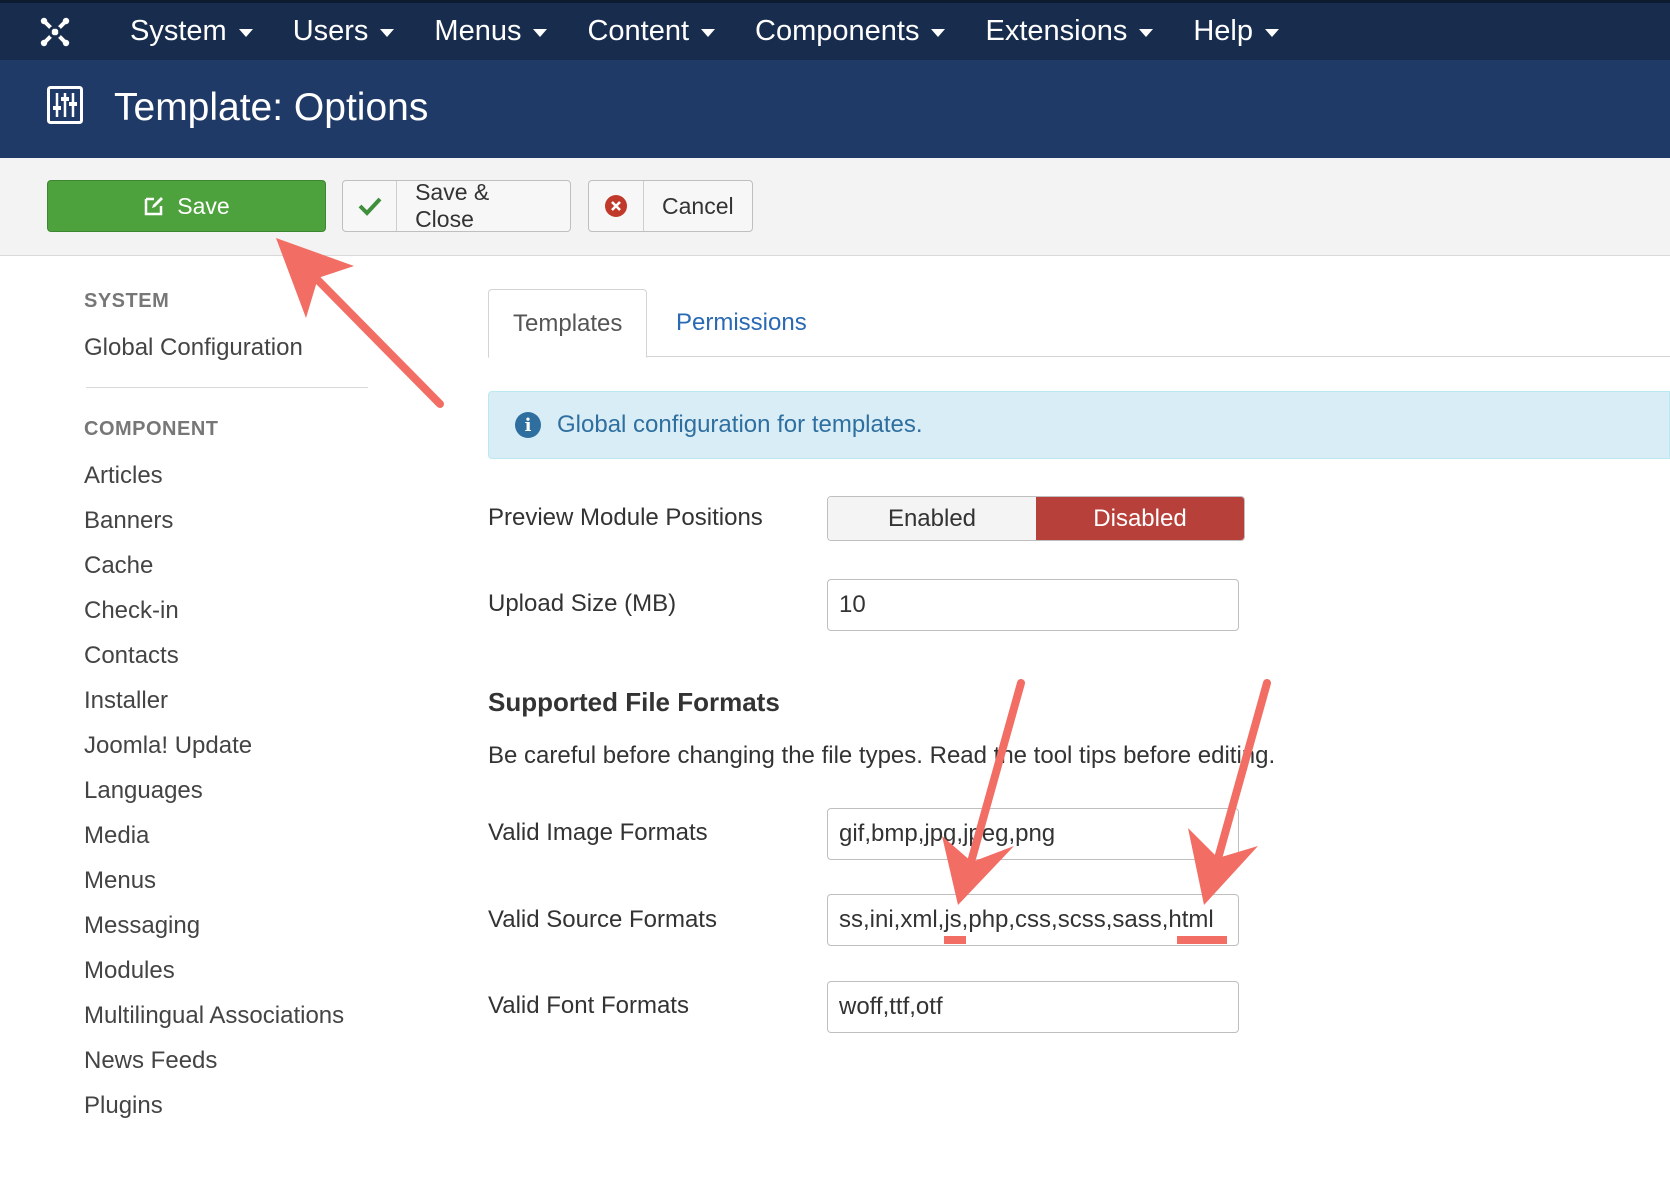 Image resolution: width=1670 pixels, height=1202 pixels. What do you see at coordinates (186, 206) in the screenshot?
I see `save-button: Save` at bounding box center [186, 206].